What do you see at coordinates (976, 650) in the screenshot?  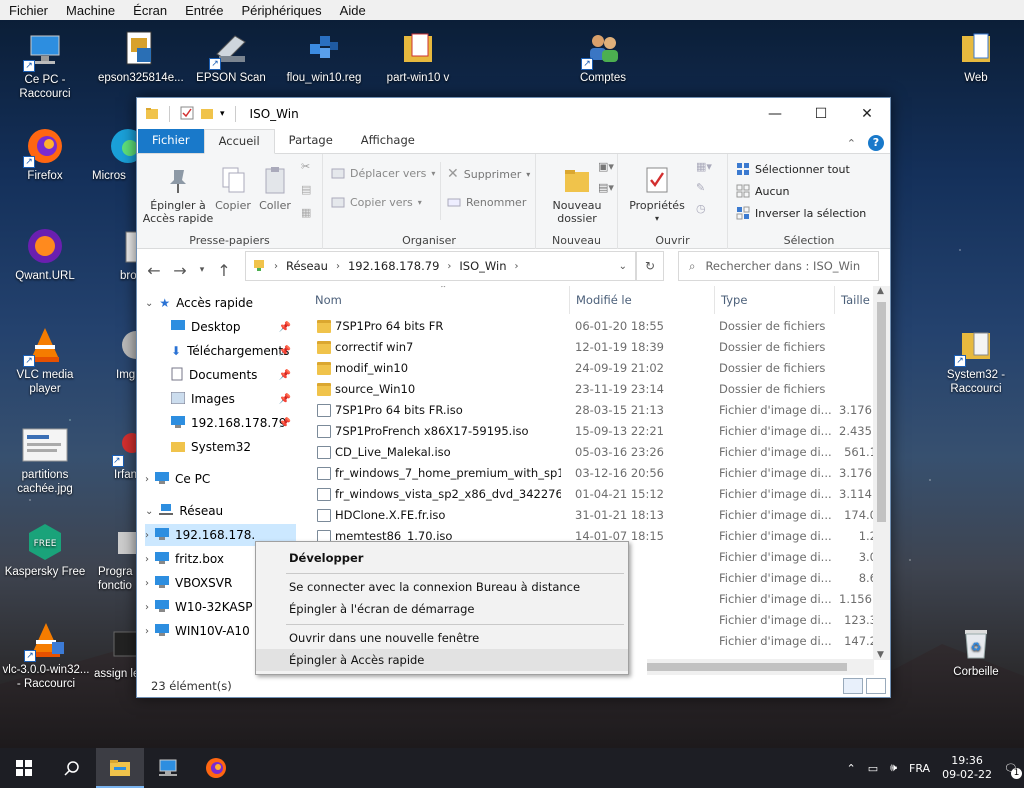 I see `desktop-icon-corbeille: ♻ Corbeille` at bounding box center [976, 650].